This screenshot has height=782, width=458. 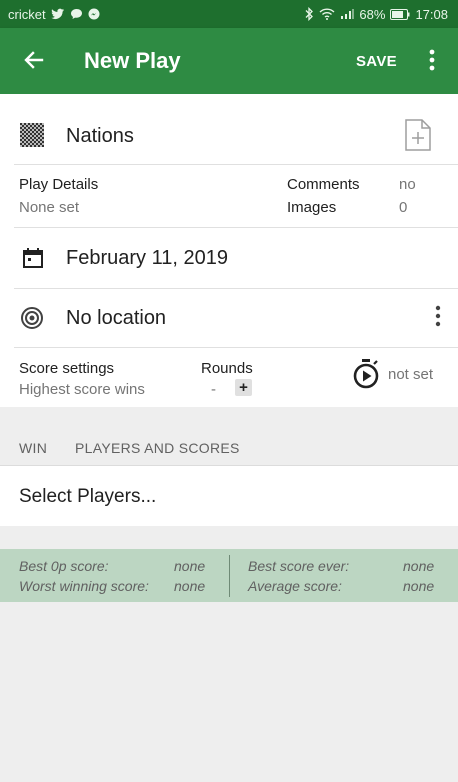 What do you see at coordinates (323, 184) in the screenshot?
I see `comments-label: Comments` at bounding box center [323, 184].